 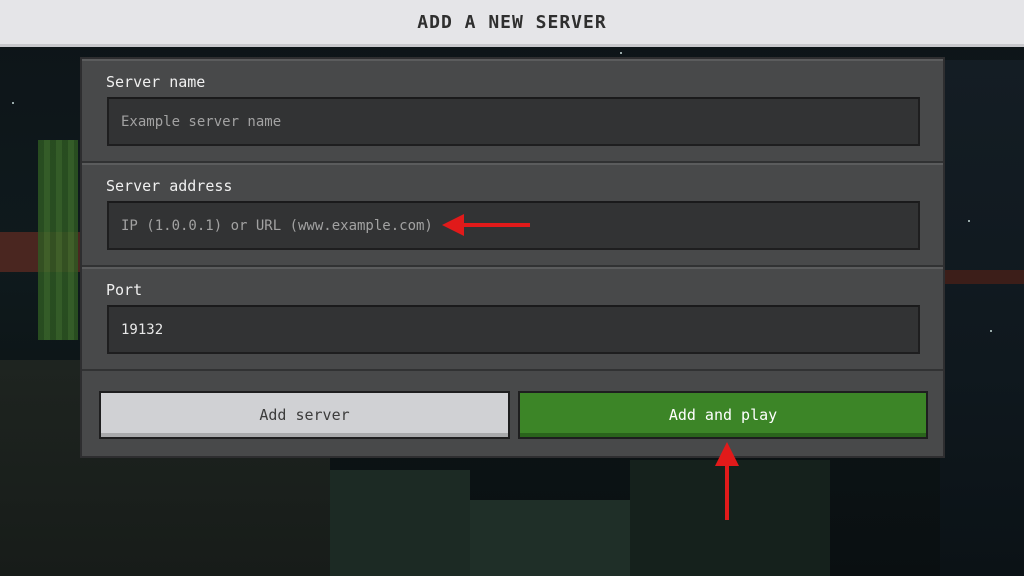 What do you see at coordinates (513, 329) in the screenshot?
I see `port-input` at bounding box center [513, 329].